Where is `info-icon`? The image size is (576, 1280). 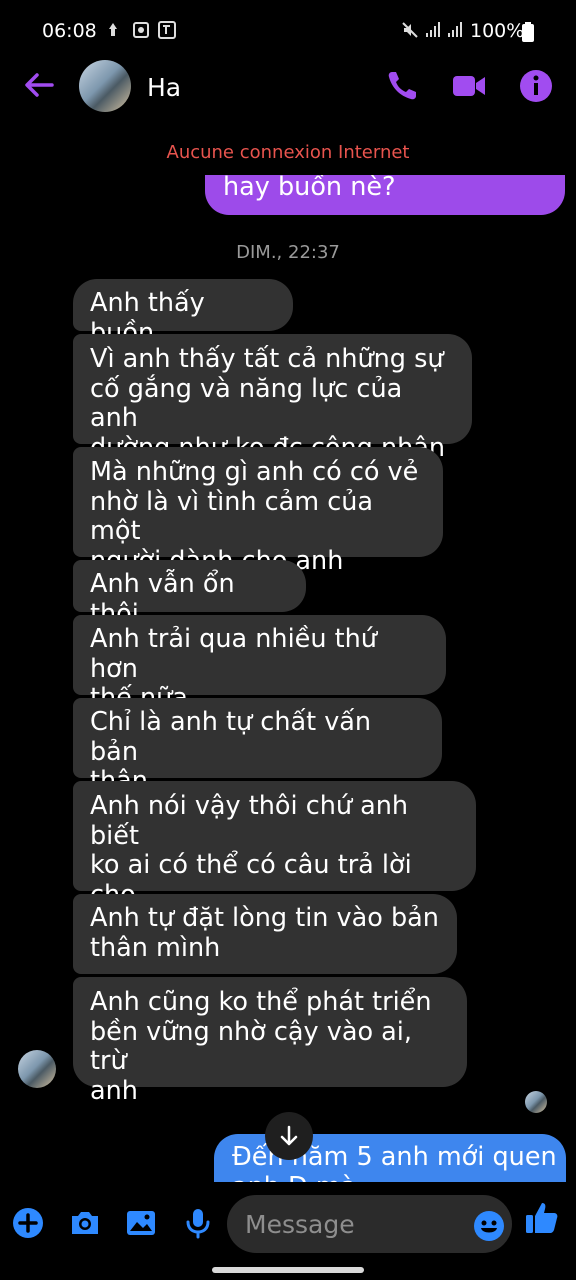 info-icon is located at coordinates (536, 86).